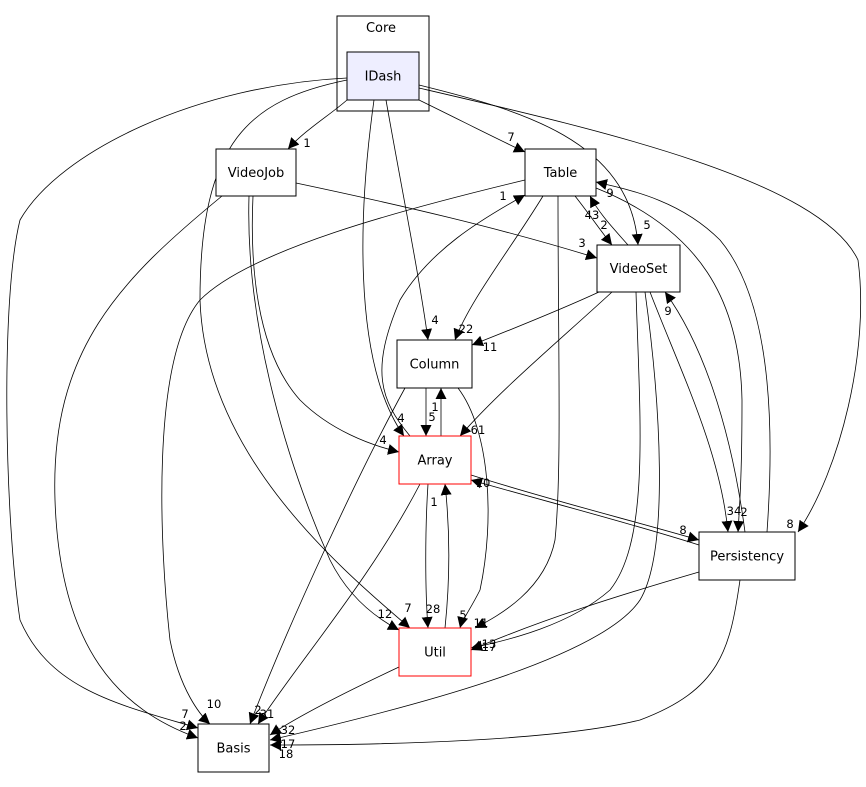  I want to click on edge-array-to-persistency: 8, so click(585, 508).